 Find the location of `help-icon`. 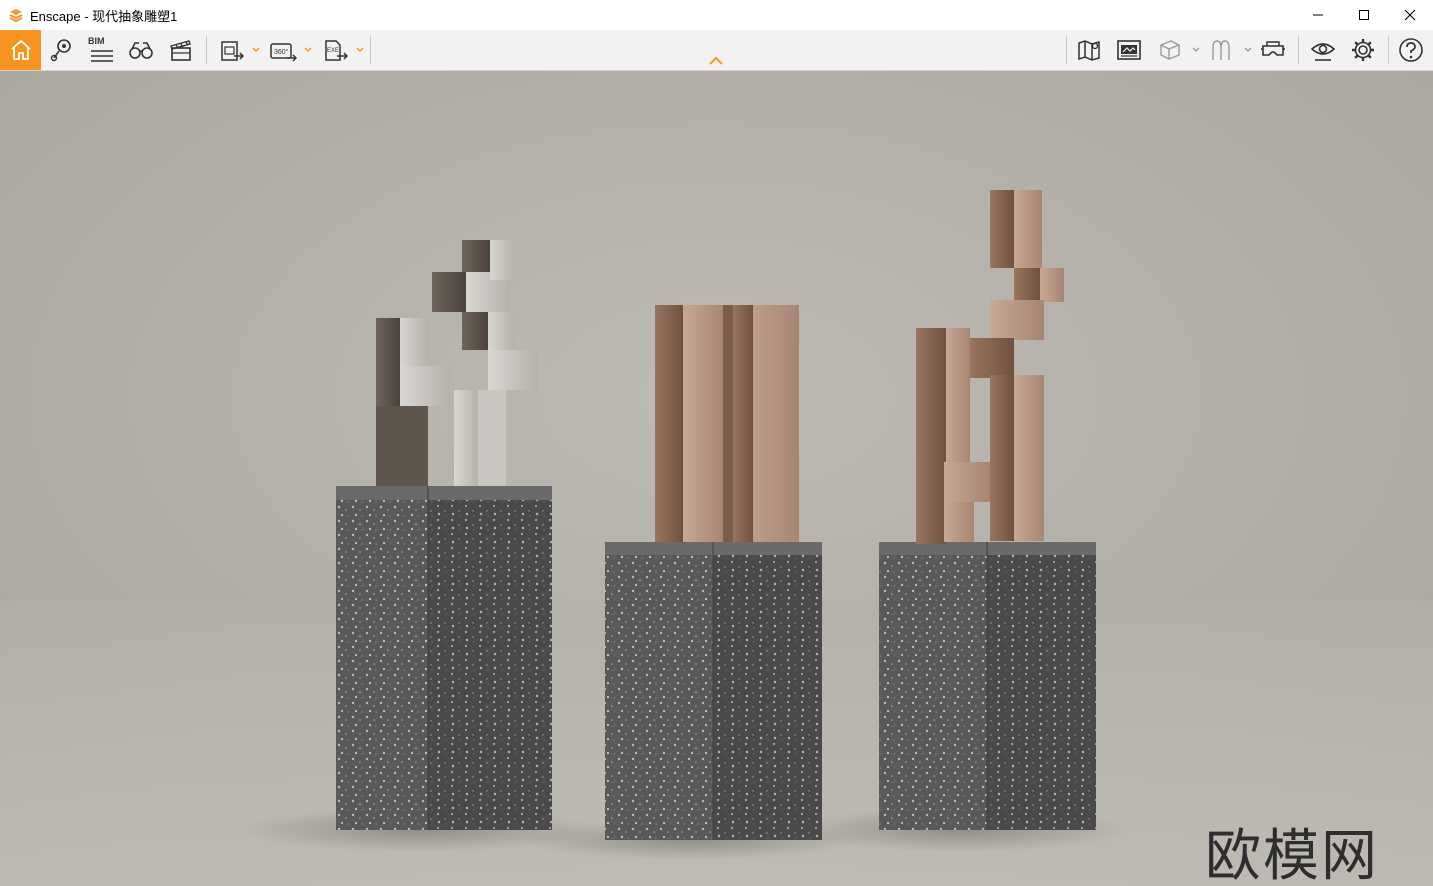

help-icon is located at coordinates (1411, 50).